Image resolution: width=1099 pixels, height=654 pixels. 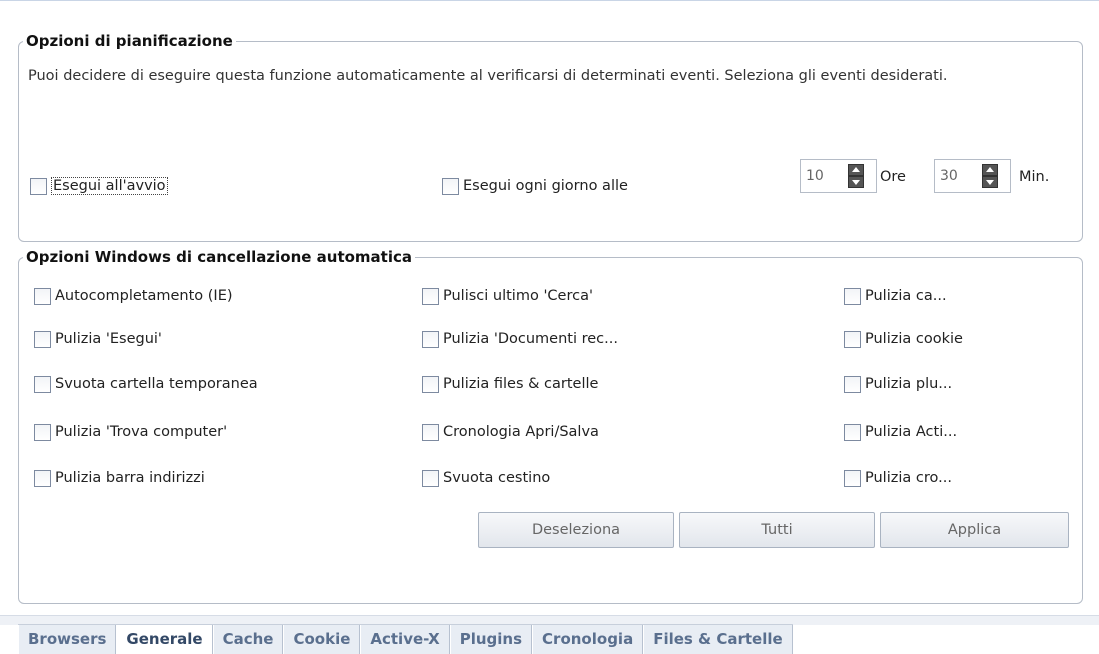 I want to click on option-checkbox: Pulizia cookie, so click(x=903, y=339).